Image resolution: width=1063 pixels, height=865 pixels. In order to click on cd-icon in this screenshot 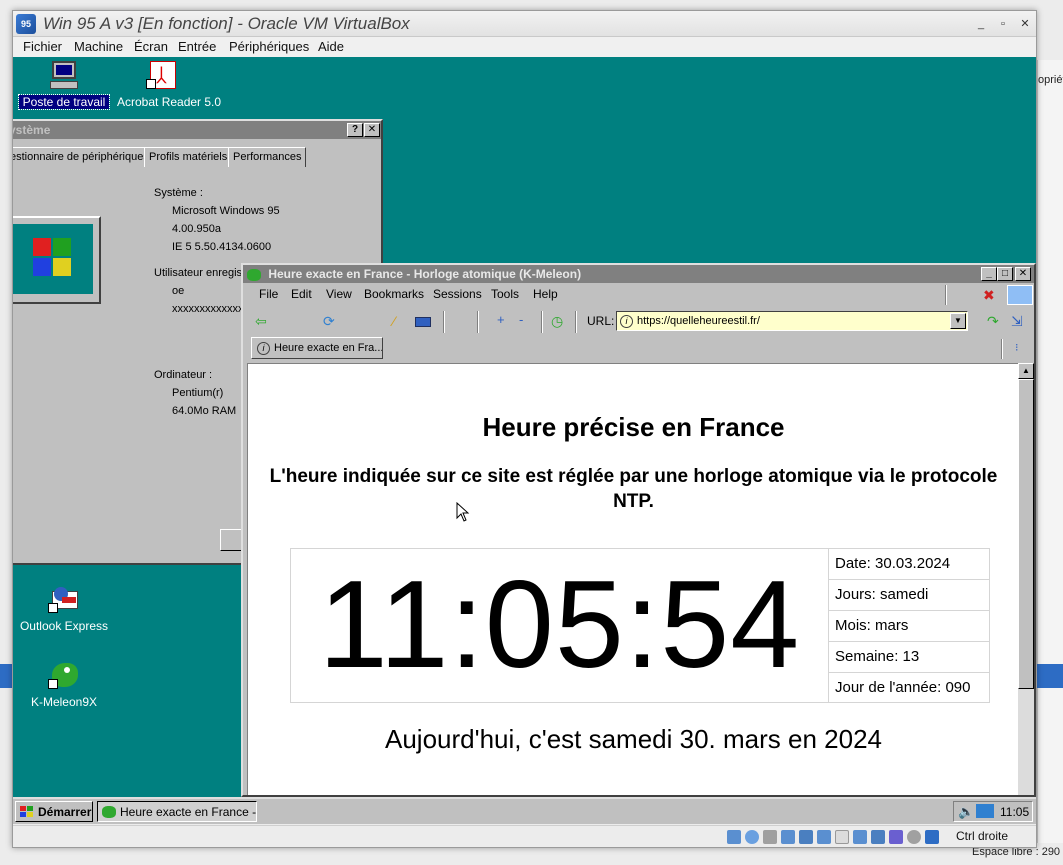, I will do `click(752, 837)`.